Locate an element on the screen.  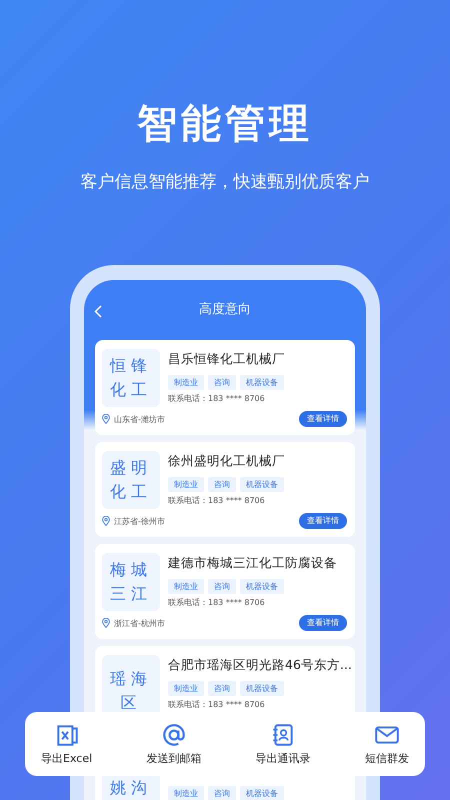
company-name: 建德市梅城三江化工防腐设备 is located at coordinates (252, 562).